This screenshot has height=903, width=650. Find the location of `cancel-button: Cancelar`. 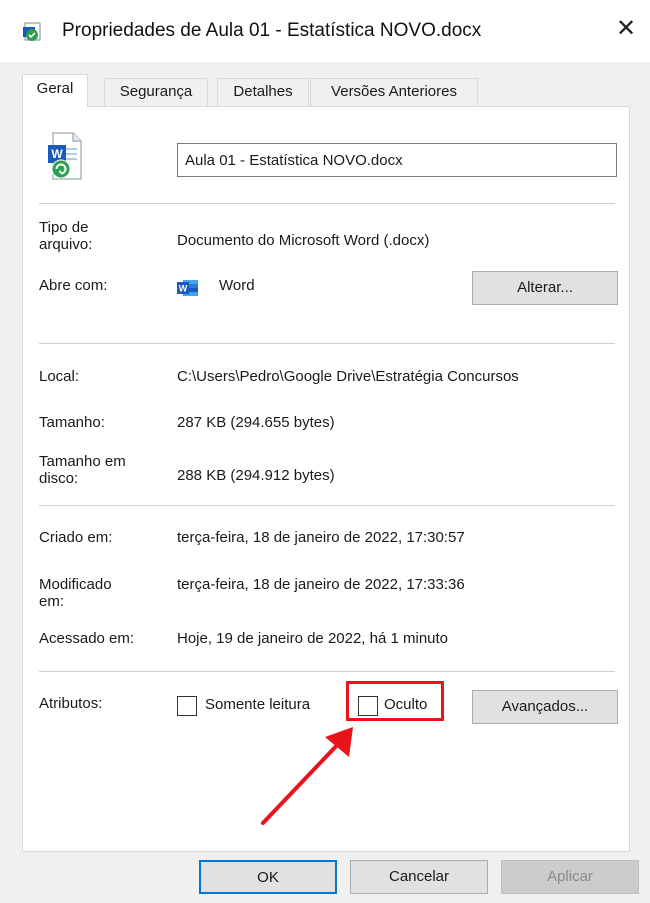

cancel-button: Cancelar is located at coordinates (419, 877).